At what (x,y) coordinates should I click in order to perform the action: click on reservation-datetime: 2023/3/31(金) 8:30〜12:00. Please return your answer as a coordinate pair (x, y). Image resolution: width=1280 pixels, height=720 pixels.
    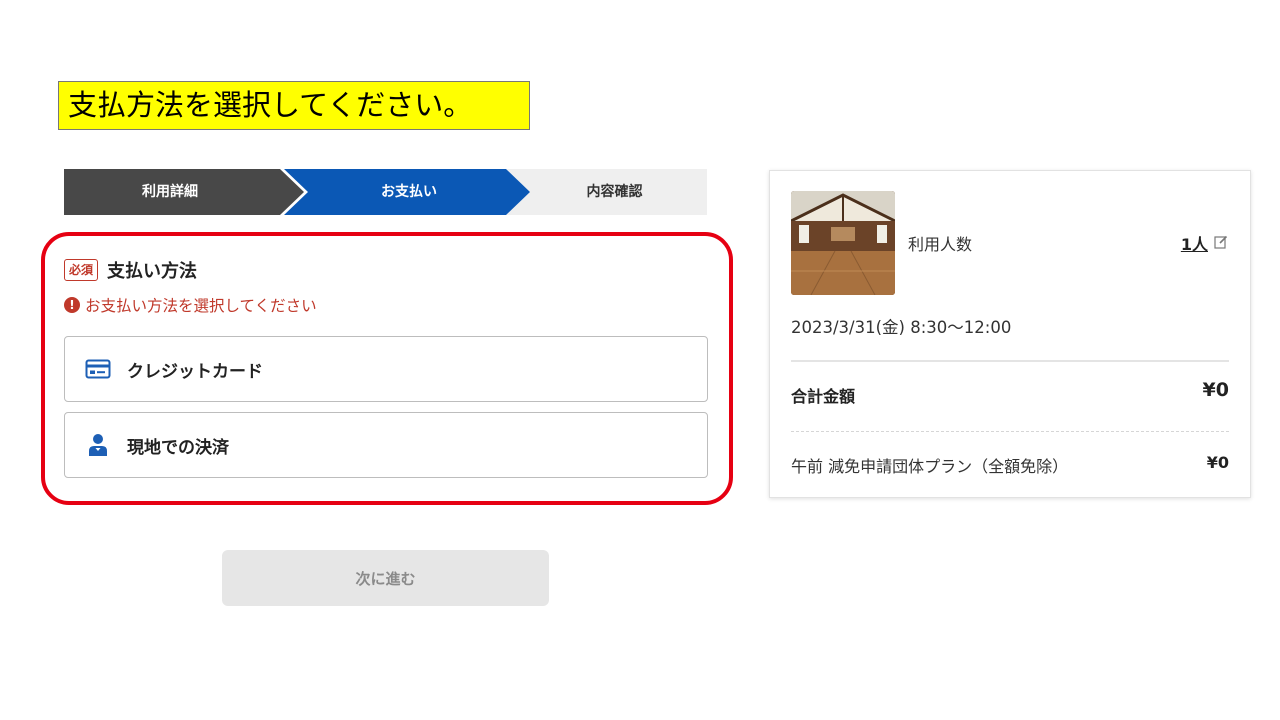
    Looking at the image, I should click on (901, 327).